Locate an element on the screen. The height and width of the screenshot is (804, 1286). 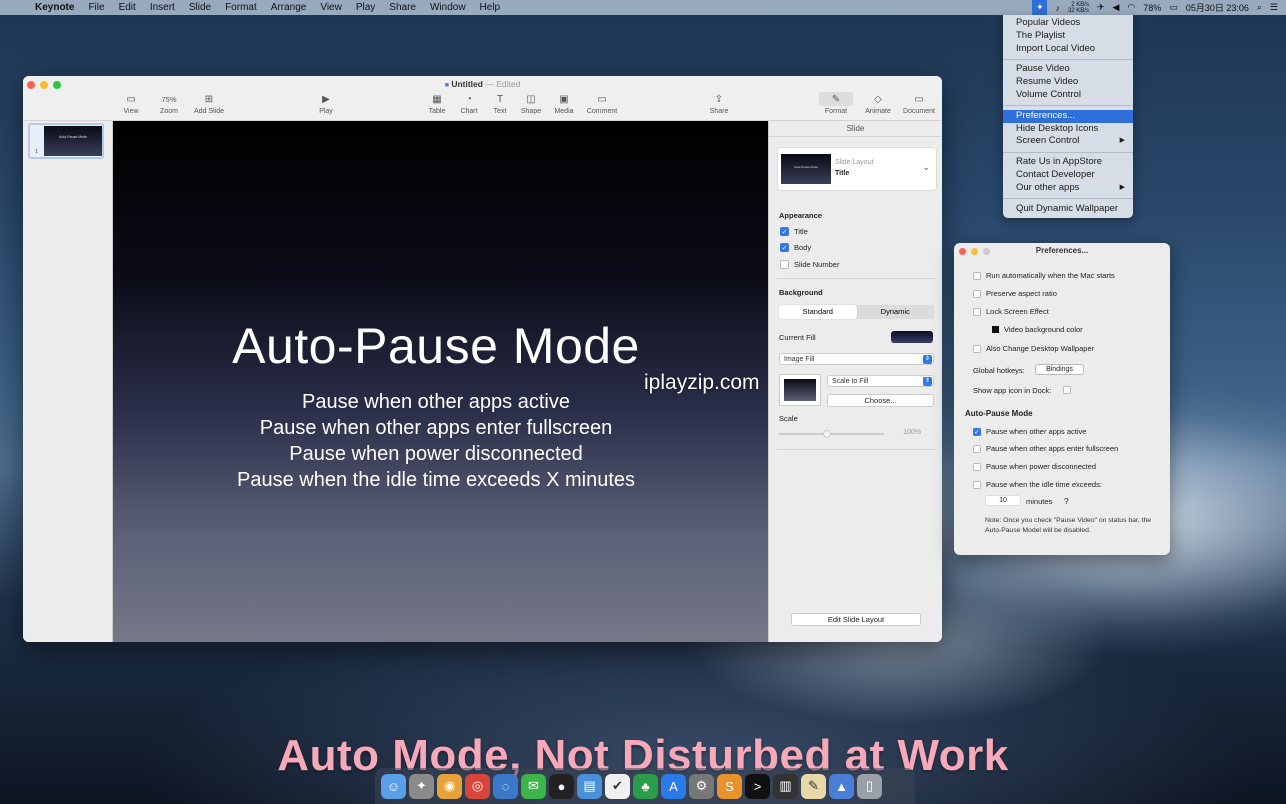
menu-keynote: Keynote is located at coordinates (54, 7).